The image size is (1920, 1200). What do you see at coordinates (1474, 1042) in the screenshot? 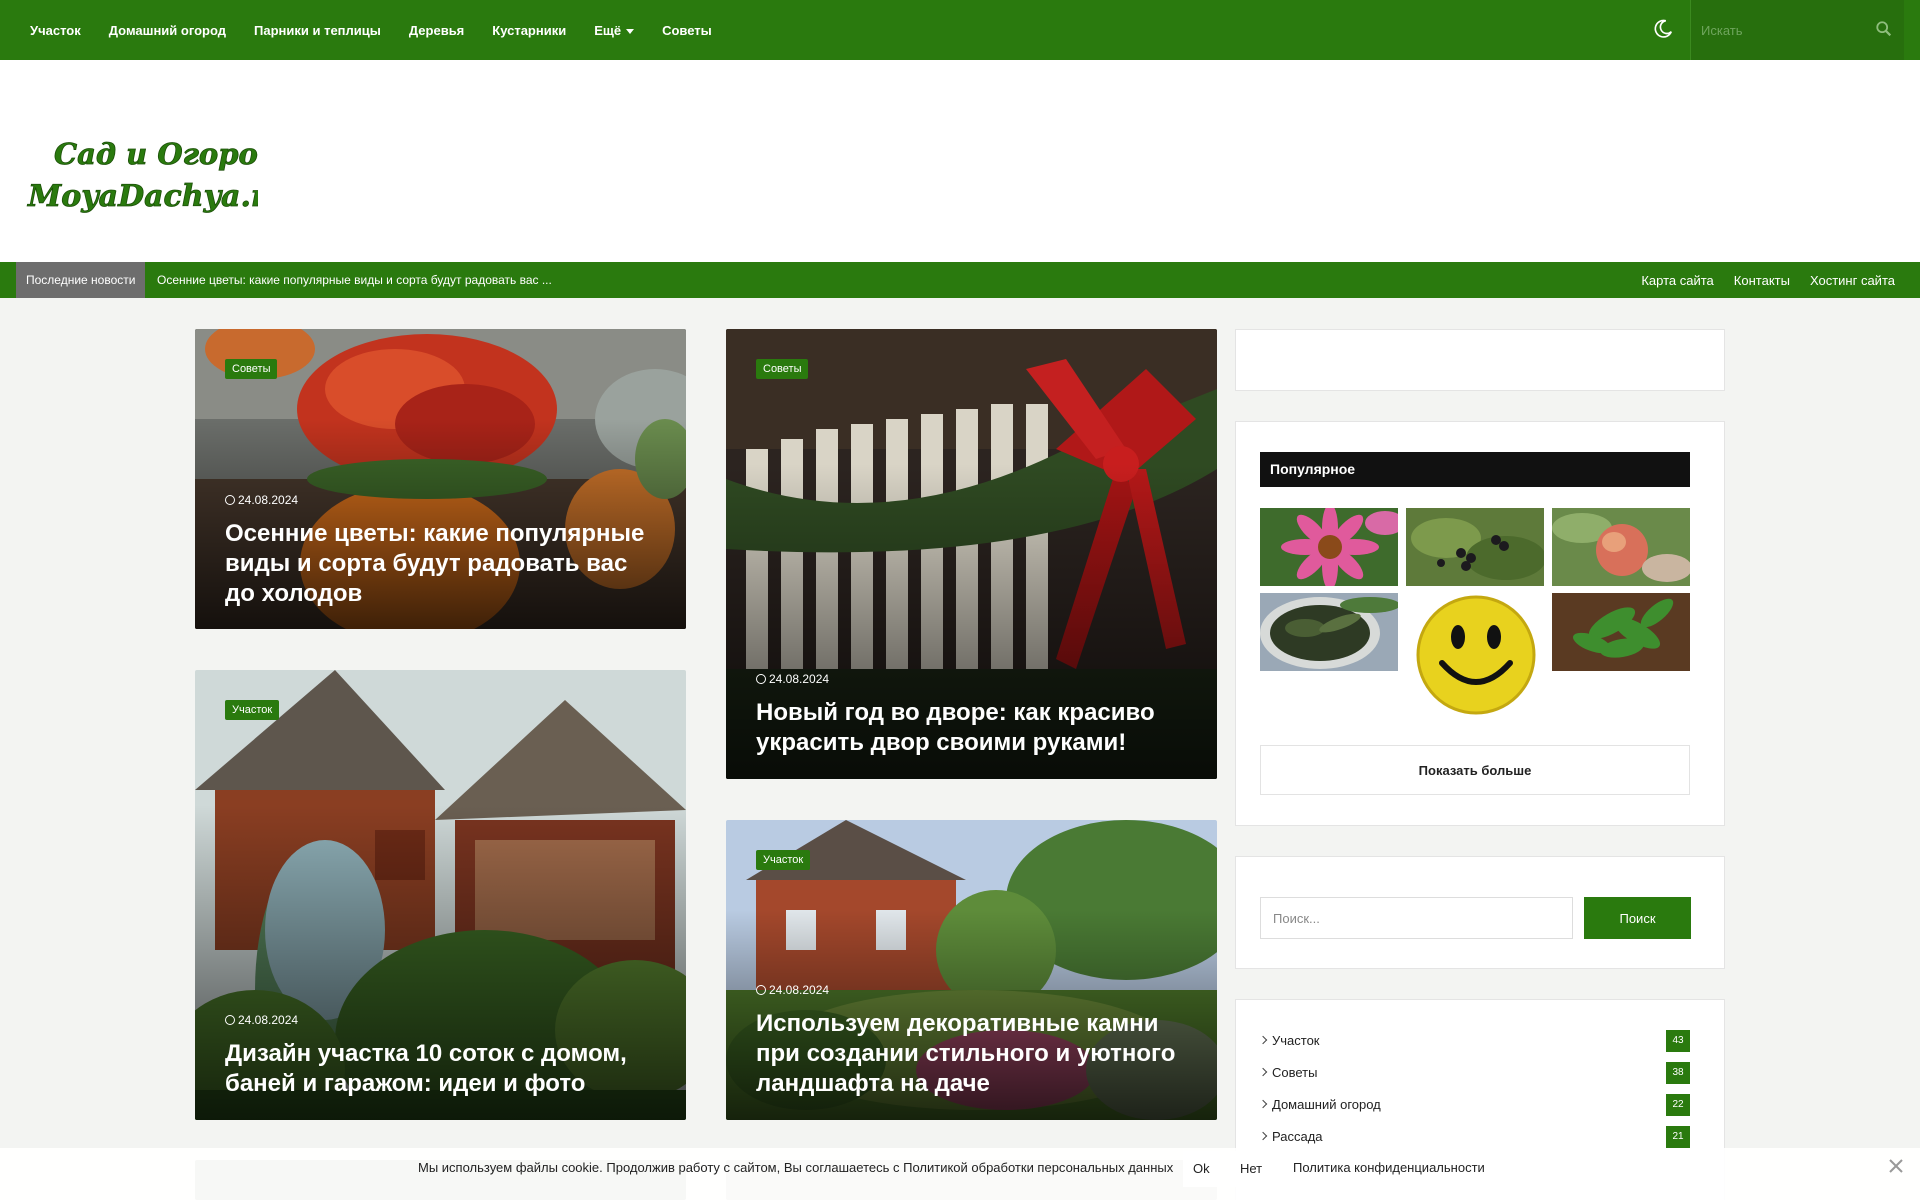
I see `category-item: Участок 43` at bounding box center [1474, 1042].